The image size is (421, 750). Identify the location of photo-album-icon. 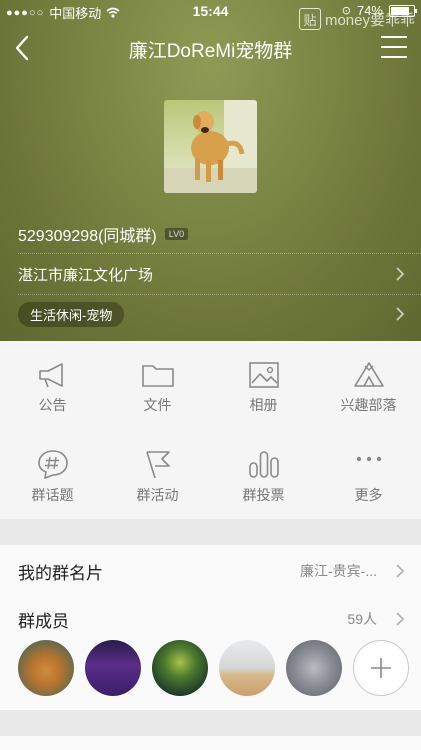
(263, 375).